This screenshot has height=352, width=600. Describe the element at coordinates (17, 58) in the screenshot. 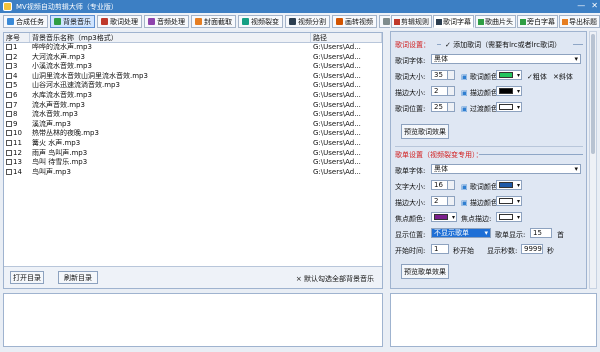

I see `row-number-cell: 2` at that location.